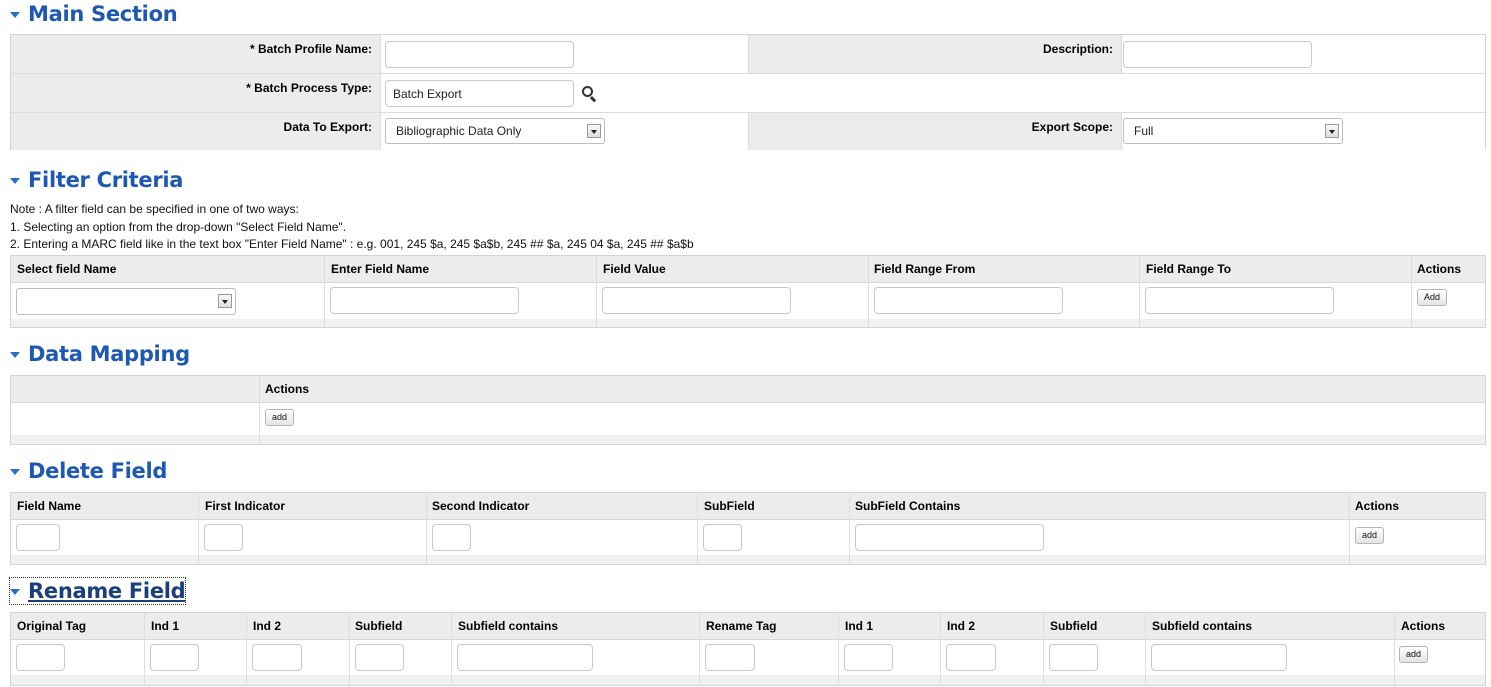 Image resolution: width=1491 pixels, height=687 pixels. I want to click on batch-process-type-input, so click(479, 93).